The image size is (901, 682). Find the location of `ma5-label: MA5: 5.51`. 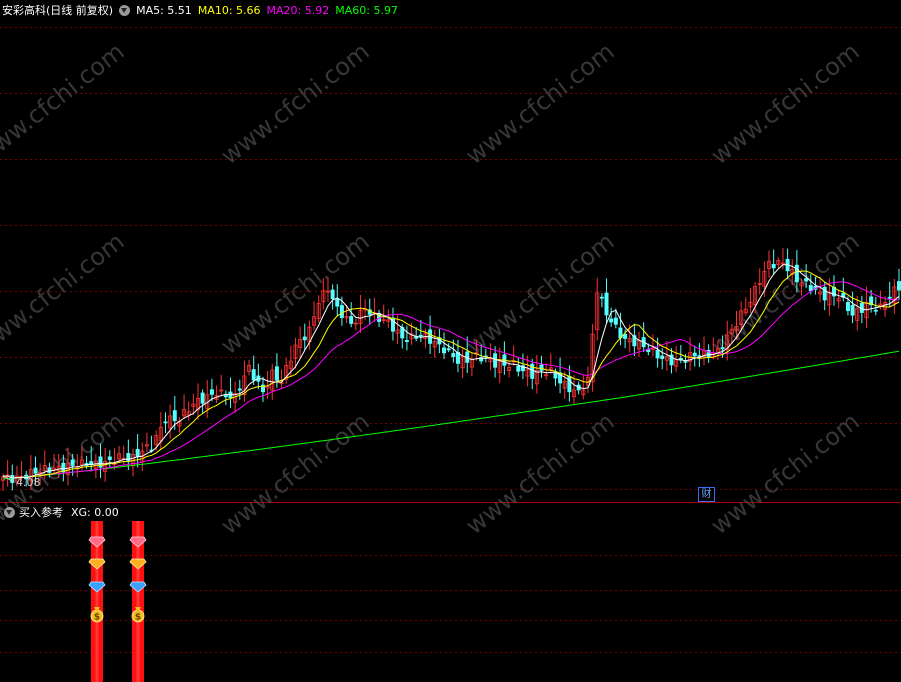

ma5-label: MA5: 5.51 is located at coordinates (164, 10).